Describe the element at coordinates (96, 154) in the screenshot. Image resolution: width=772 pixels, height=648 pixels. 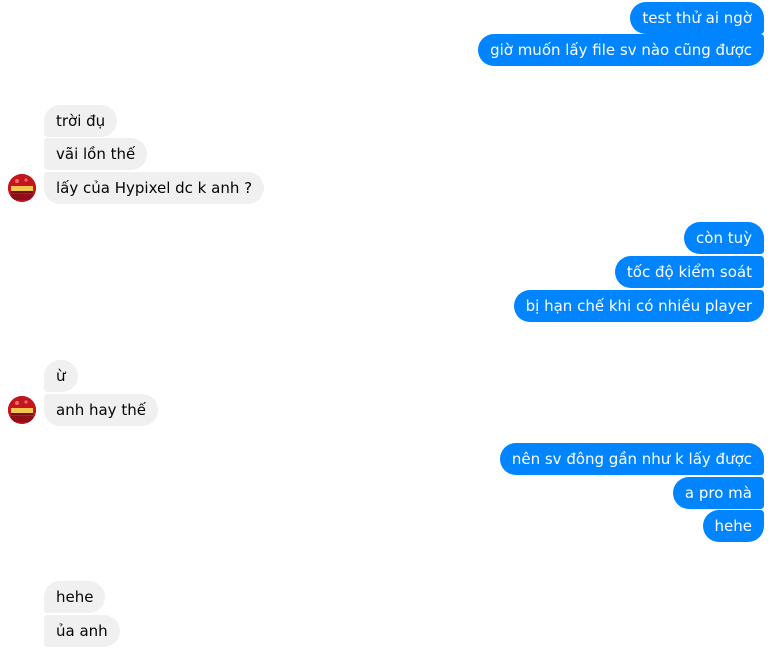
I see `incoming-message: vãi lồn thế` at that location.